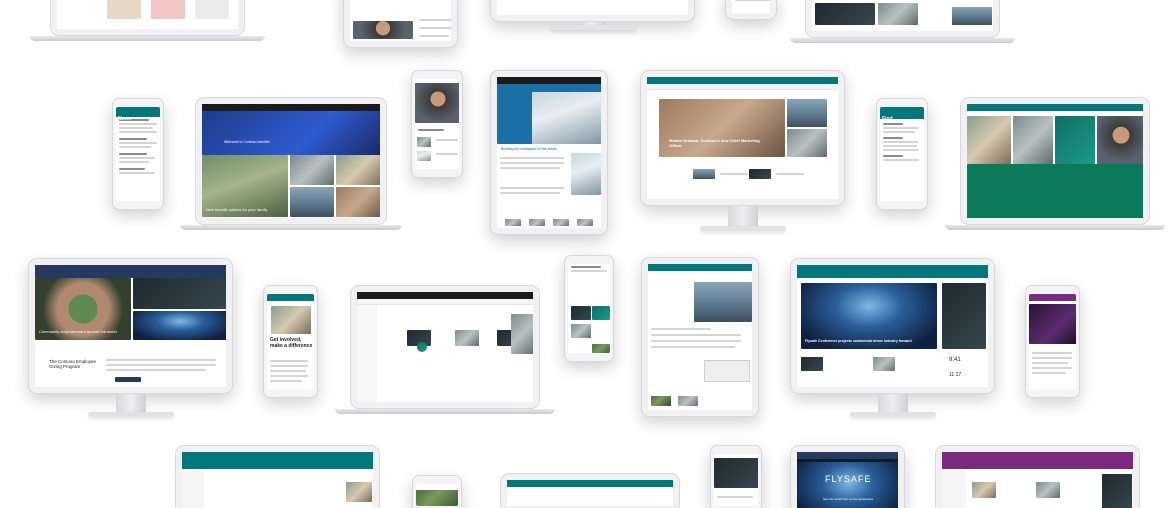  I want to click on phone-get-involved: Get involved, make a difference, so click(290, 341).